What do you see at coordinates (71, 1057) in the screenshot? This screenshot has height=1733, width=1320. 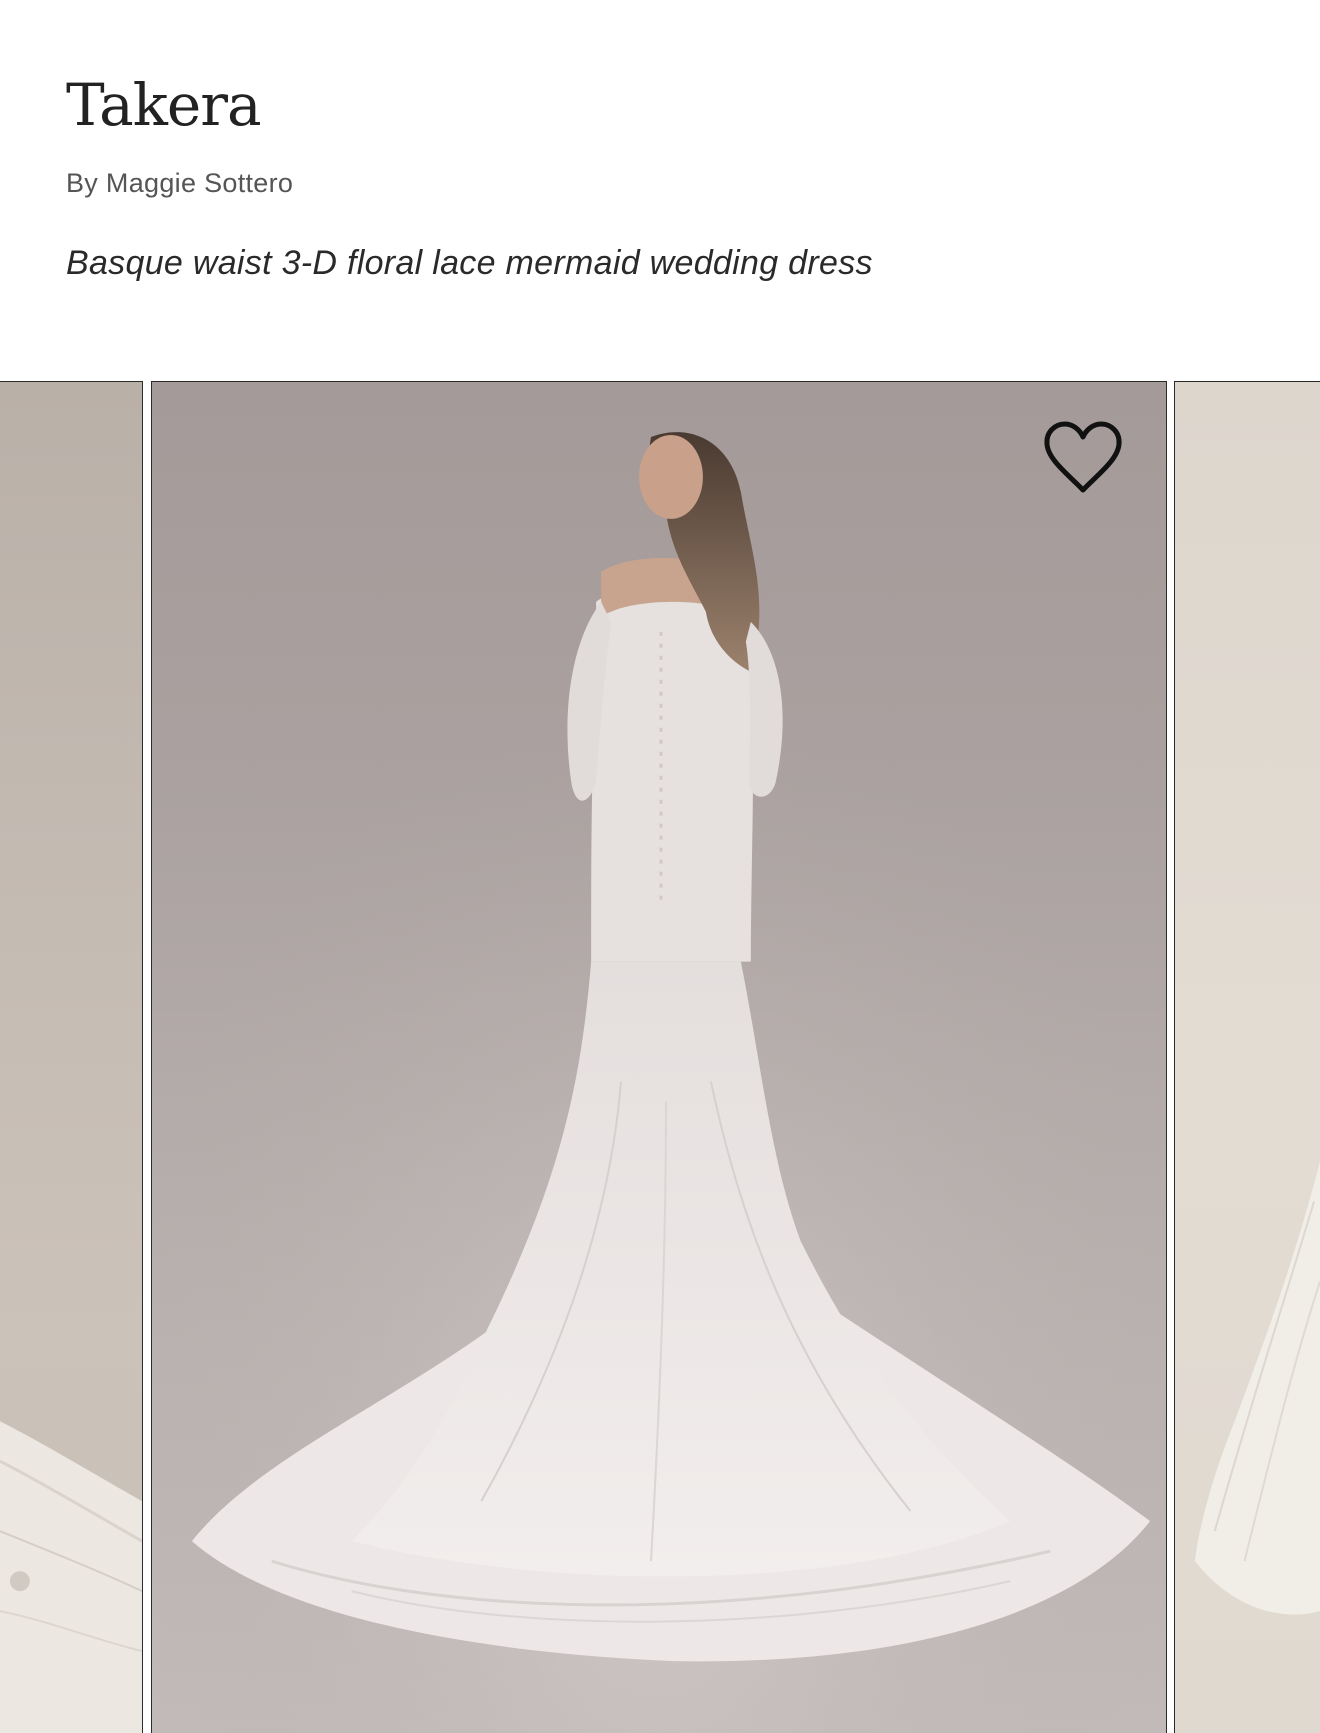 I see `gallery-slide-previous` at bounding box center [71, 1057].